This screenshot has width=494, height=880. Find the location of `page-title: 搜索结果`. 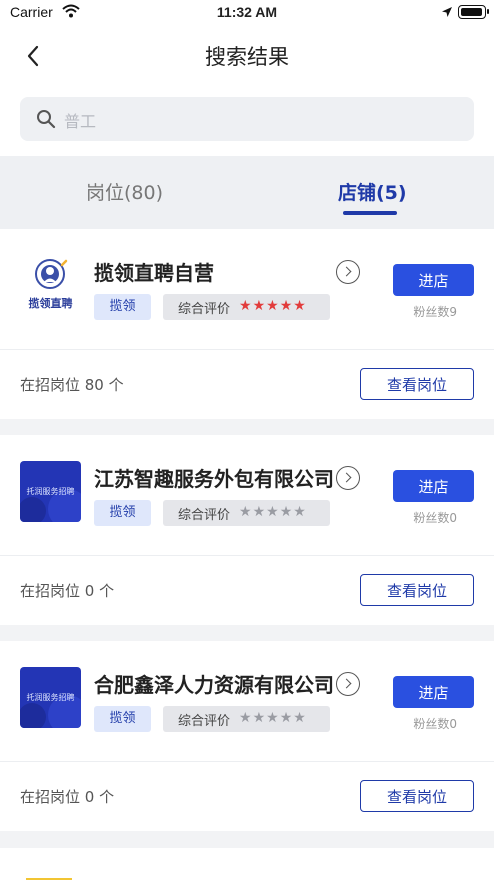

page-title: 搜索结果 is located at coordinates (247, 57).